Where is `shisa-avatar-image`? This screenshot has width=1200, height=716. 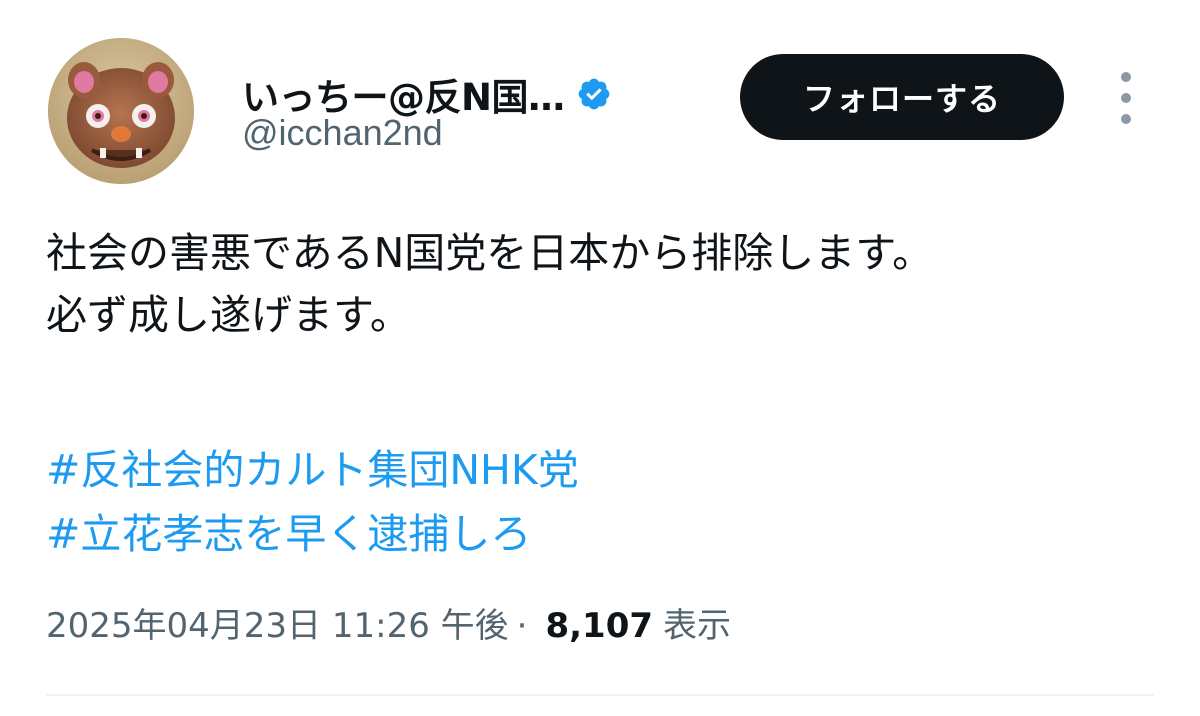
shisa-avatar-image is located at coordinates (121, 111).